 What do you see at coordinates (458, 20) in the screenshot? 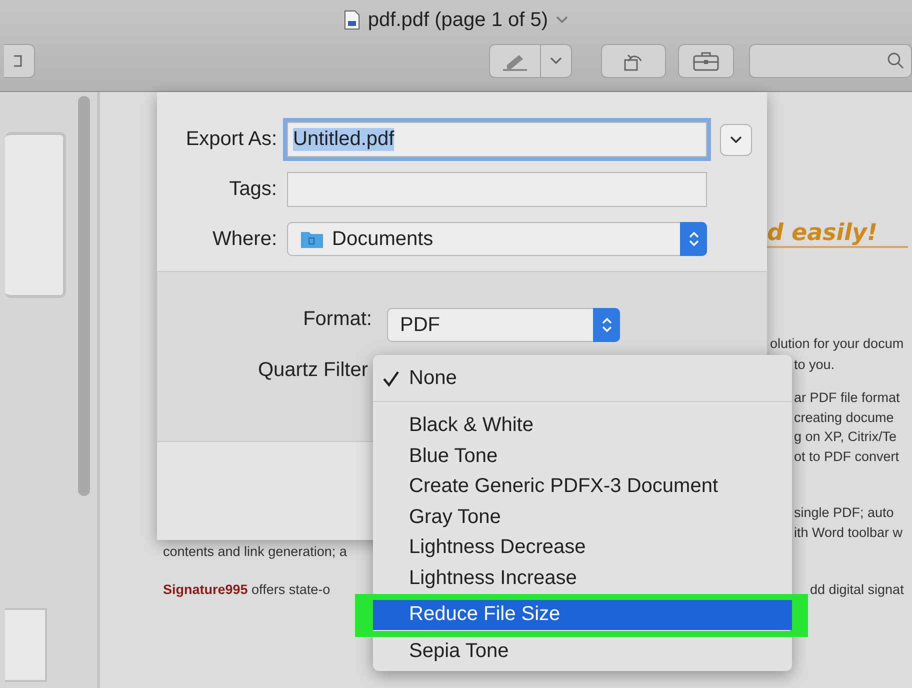
I see `window-title: pdf.pdf (page 1 of 5)` at bounding box center [458, 20].